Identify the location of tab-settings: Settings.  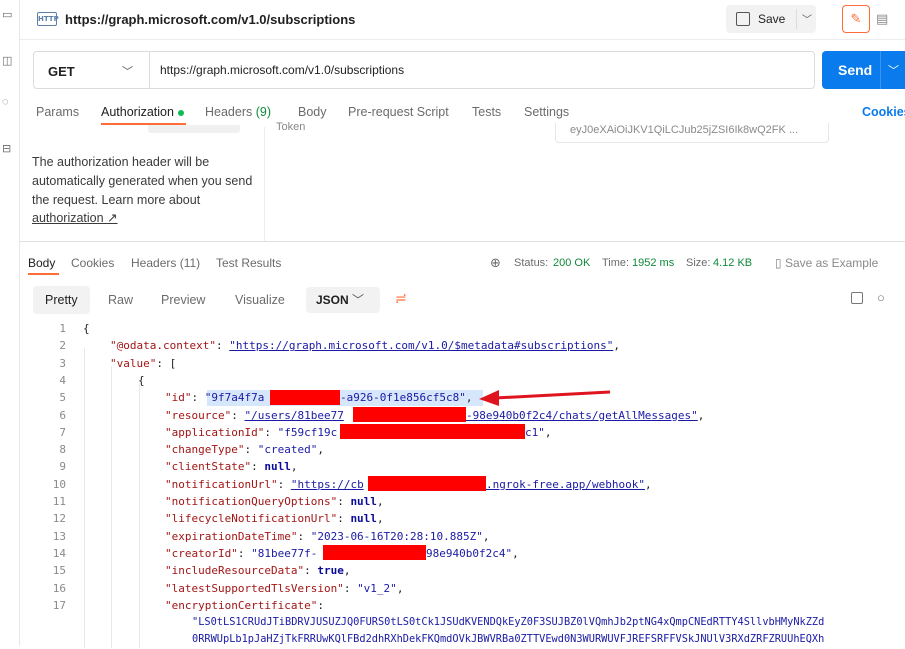
(546, 112).